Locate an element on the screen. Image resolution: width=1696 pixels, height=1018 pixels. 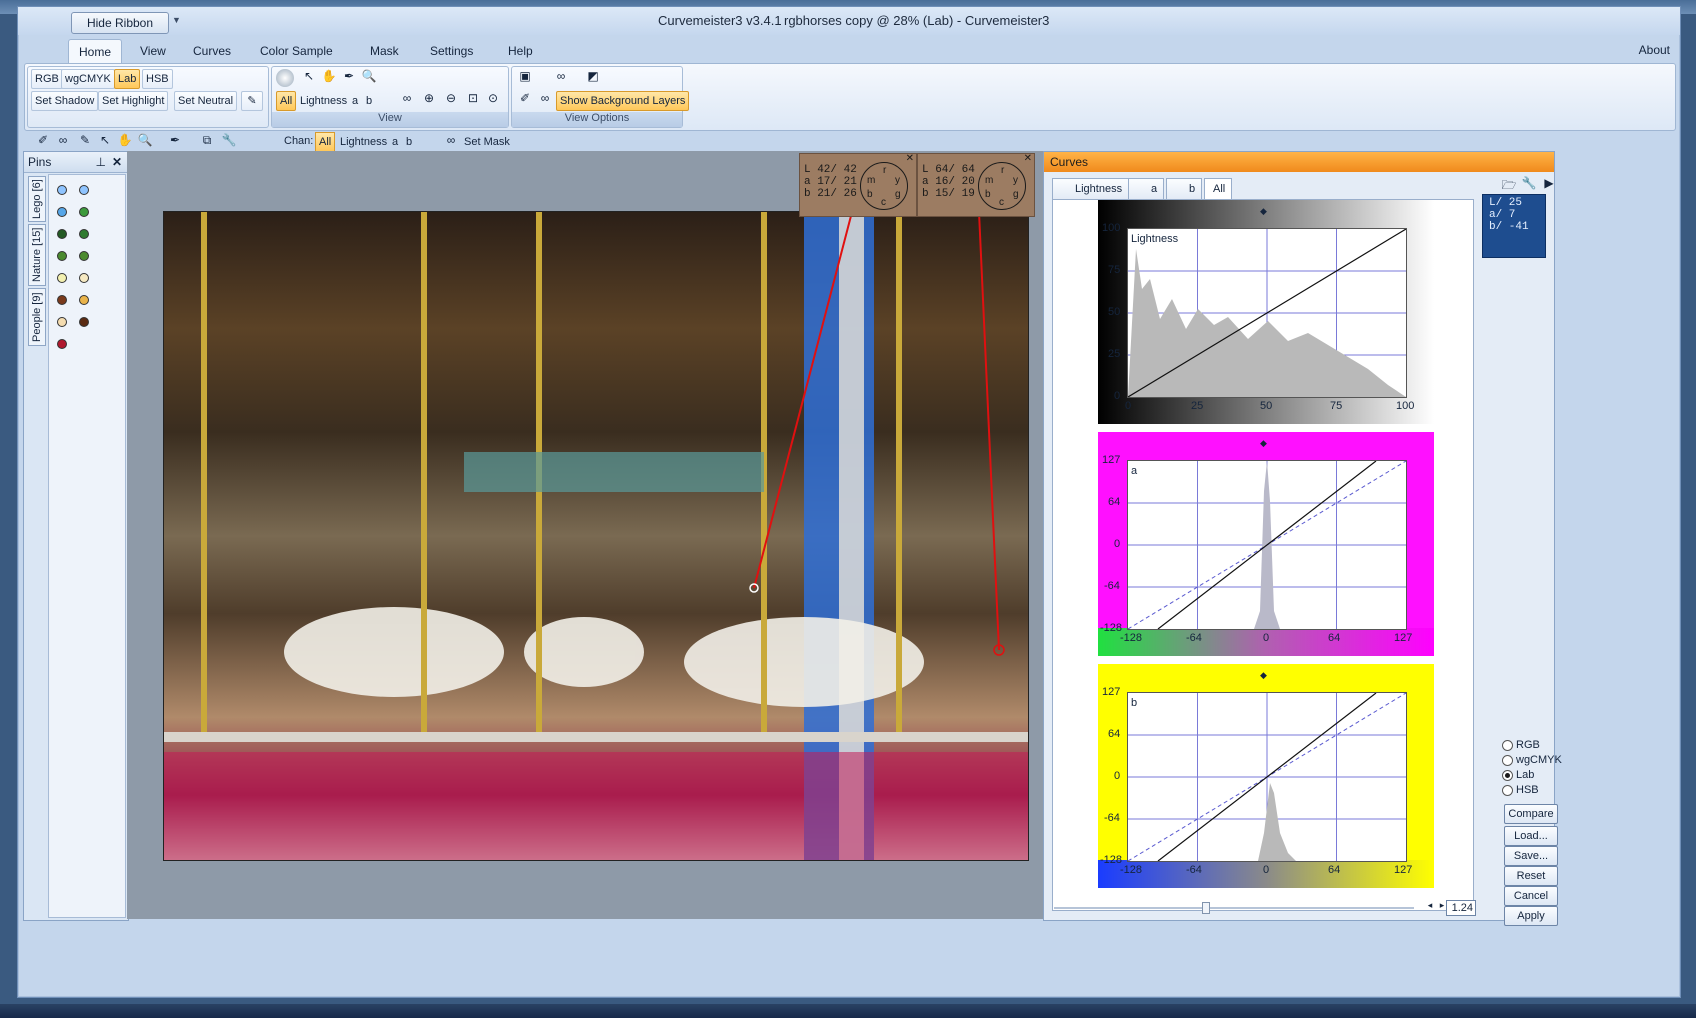
zoom-actual-icon: ⊙ is located at coordinates (493, 100).